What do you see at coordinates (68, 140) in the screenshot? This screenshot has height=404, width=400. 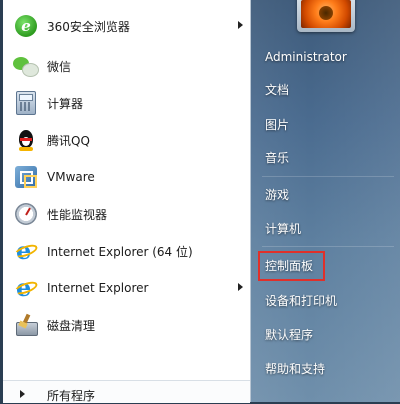 I see `program-label: 腾讯QQ` at bounding box center [68, 140].